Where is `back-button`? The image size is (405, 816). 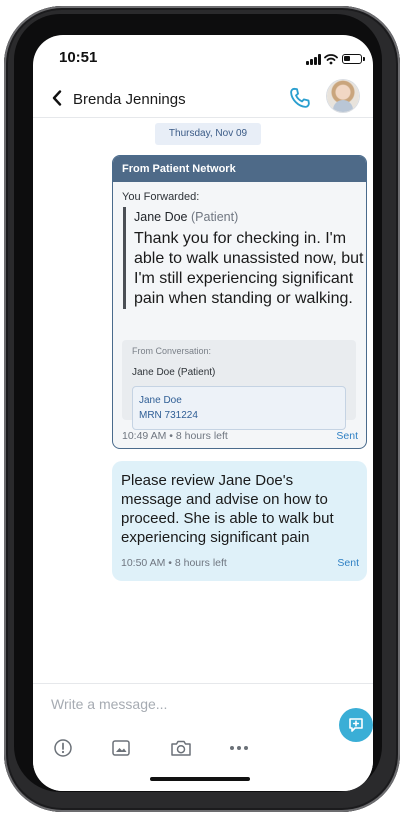
back-button is located at coordinates (57, 98).